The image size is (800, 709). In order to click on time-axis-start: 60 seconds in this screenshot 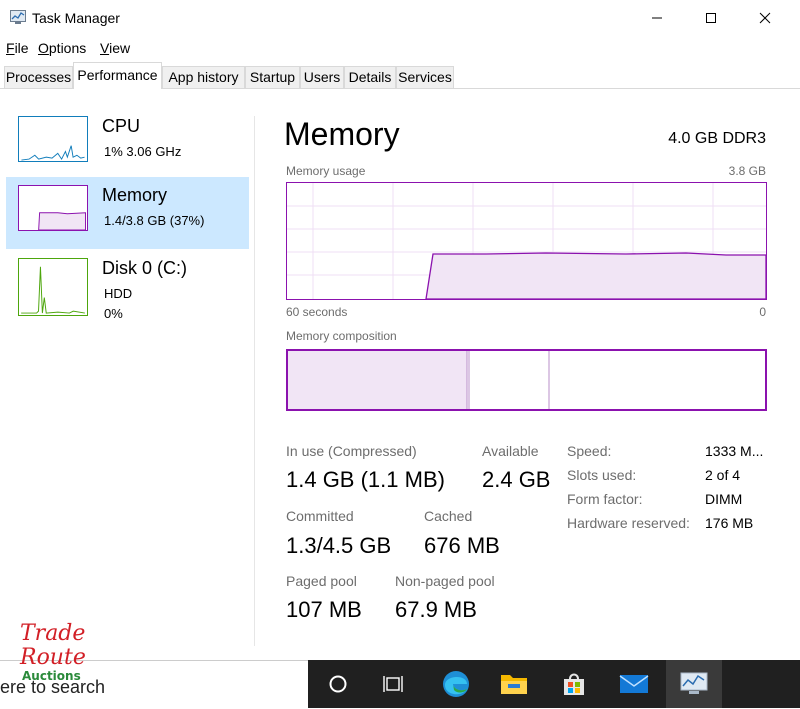, I will do `click(317, 312)`.